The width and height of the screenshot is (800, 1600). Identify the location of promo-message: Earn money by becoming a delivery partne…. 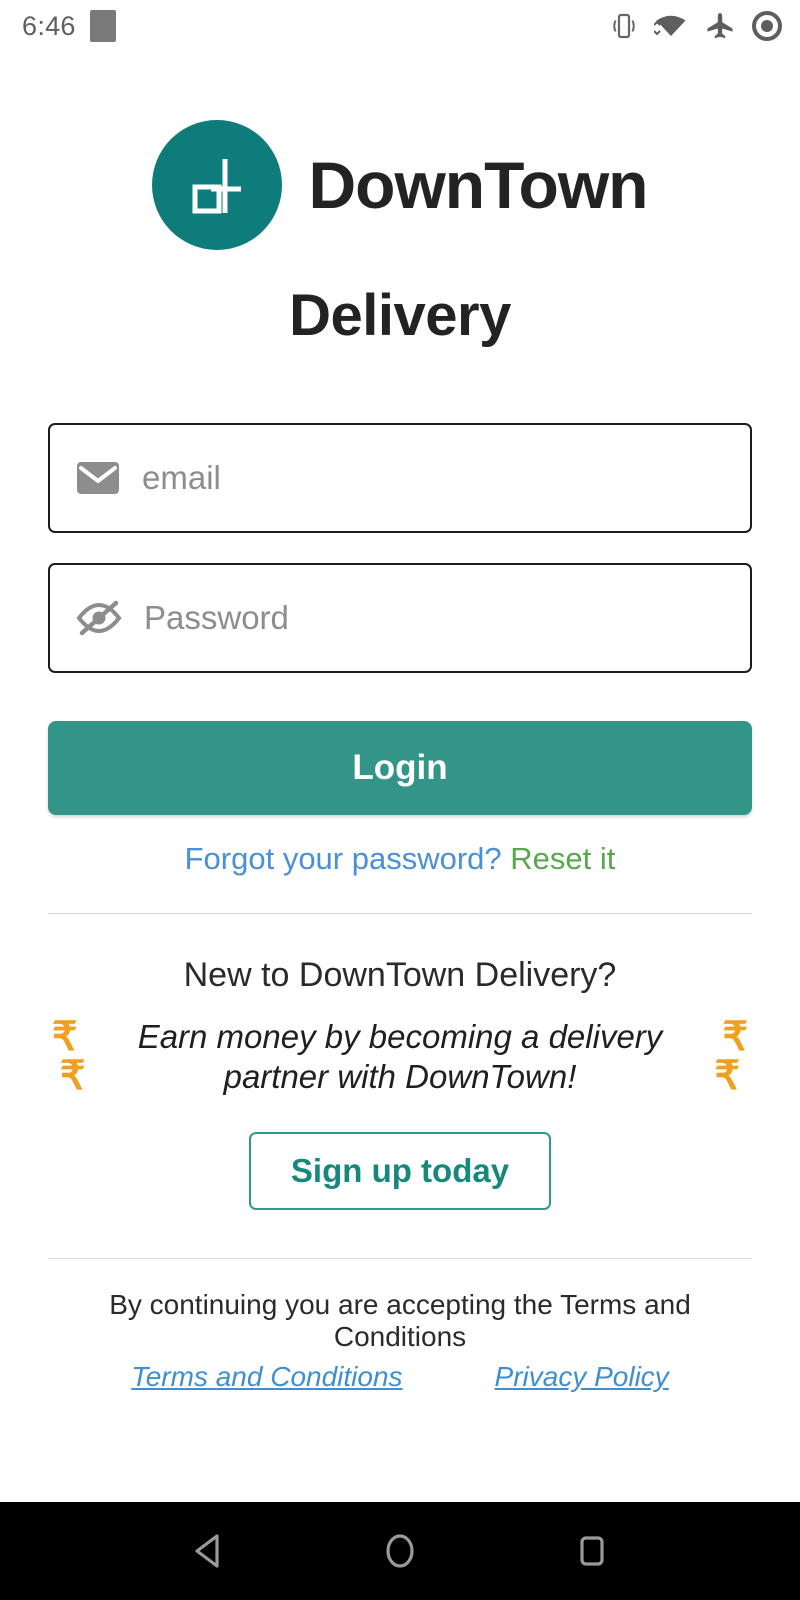
(399, 1057).